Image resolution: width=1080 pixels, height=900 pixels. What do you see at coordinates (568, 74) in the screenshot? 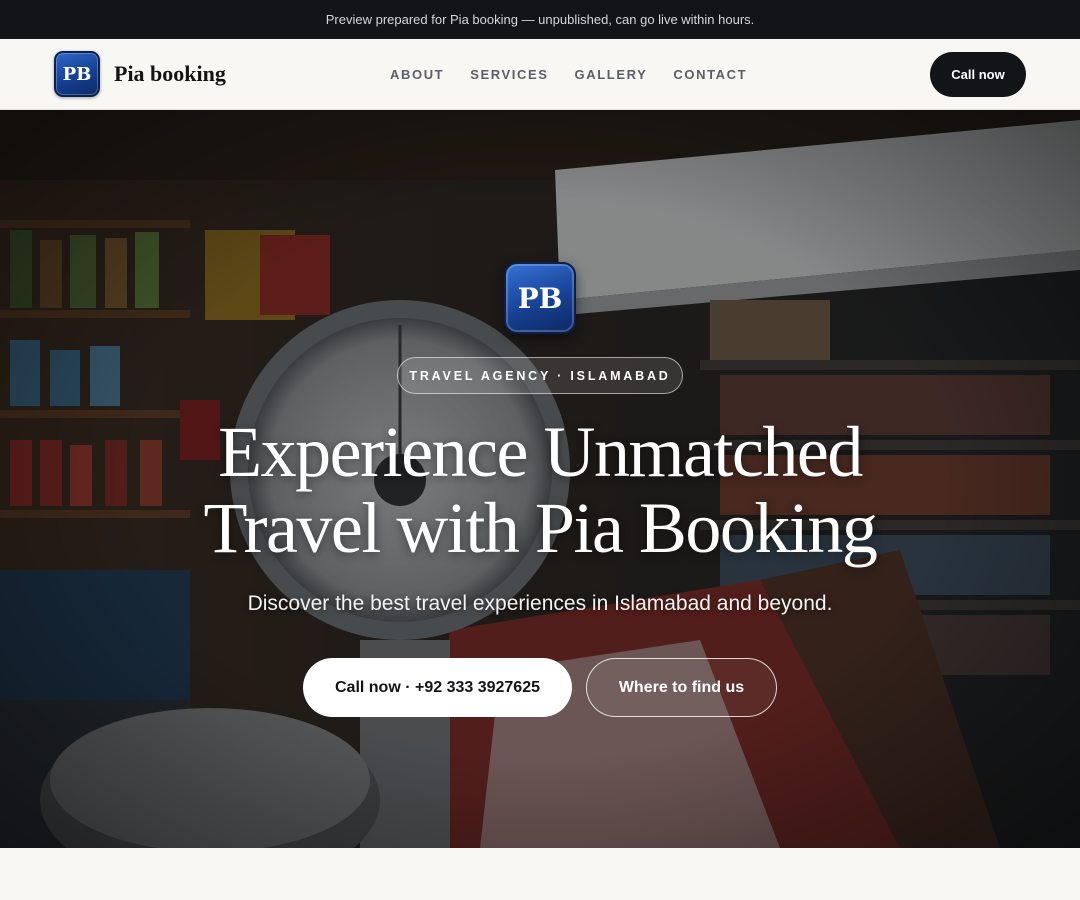
I see `main-nav: ABOUT SERVICES GALLERY CONTACT` at bounding box center [568, 74].